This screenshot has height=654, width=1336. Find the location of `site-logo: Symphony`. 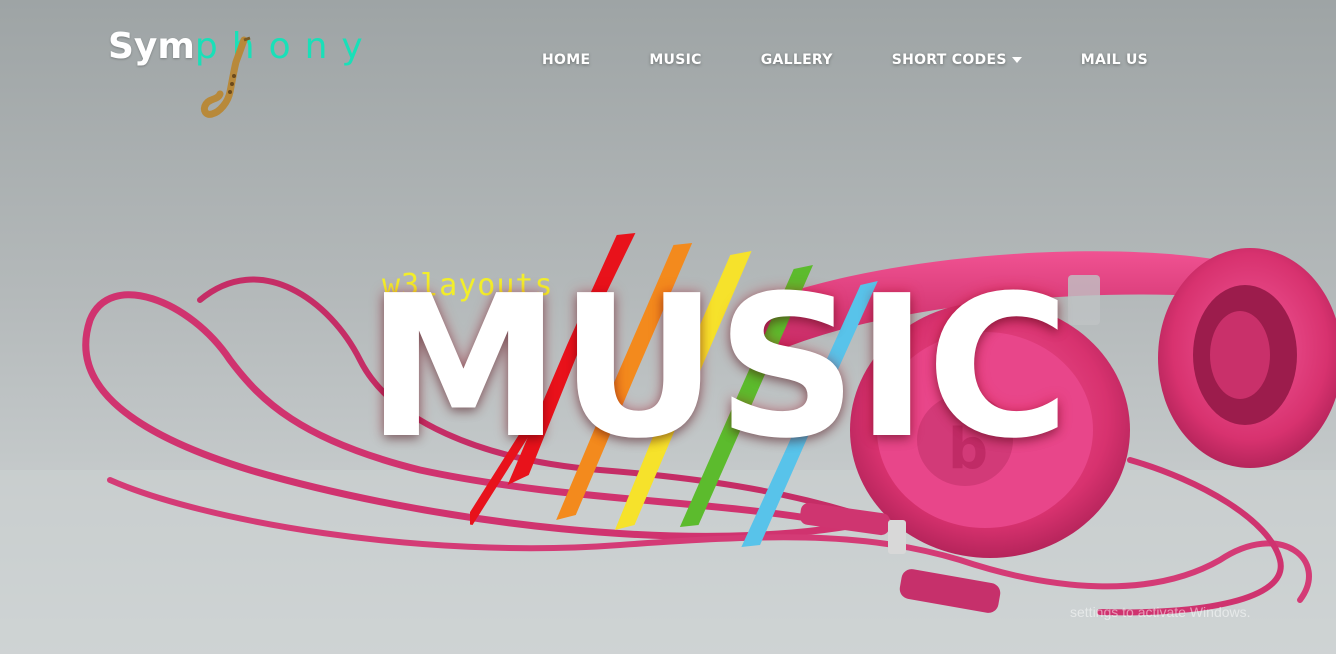

site-logo: Symphony is located at coordinates (243, 72).